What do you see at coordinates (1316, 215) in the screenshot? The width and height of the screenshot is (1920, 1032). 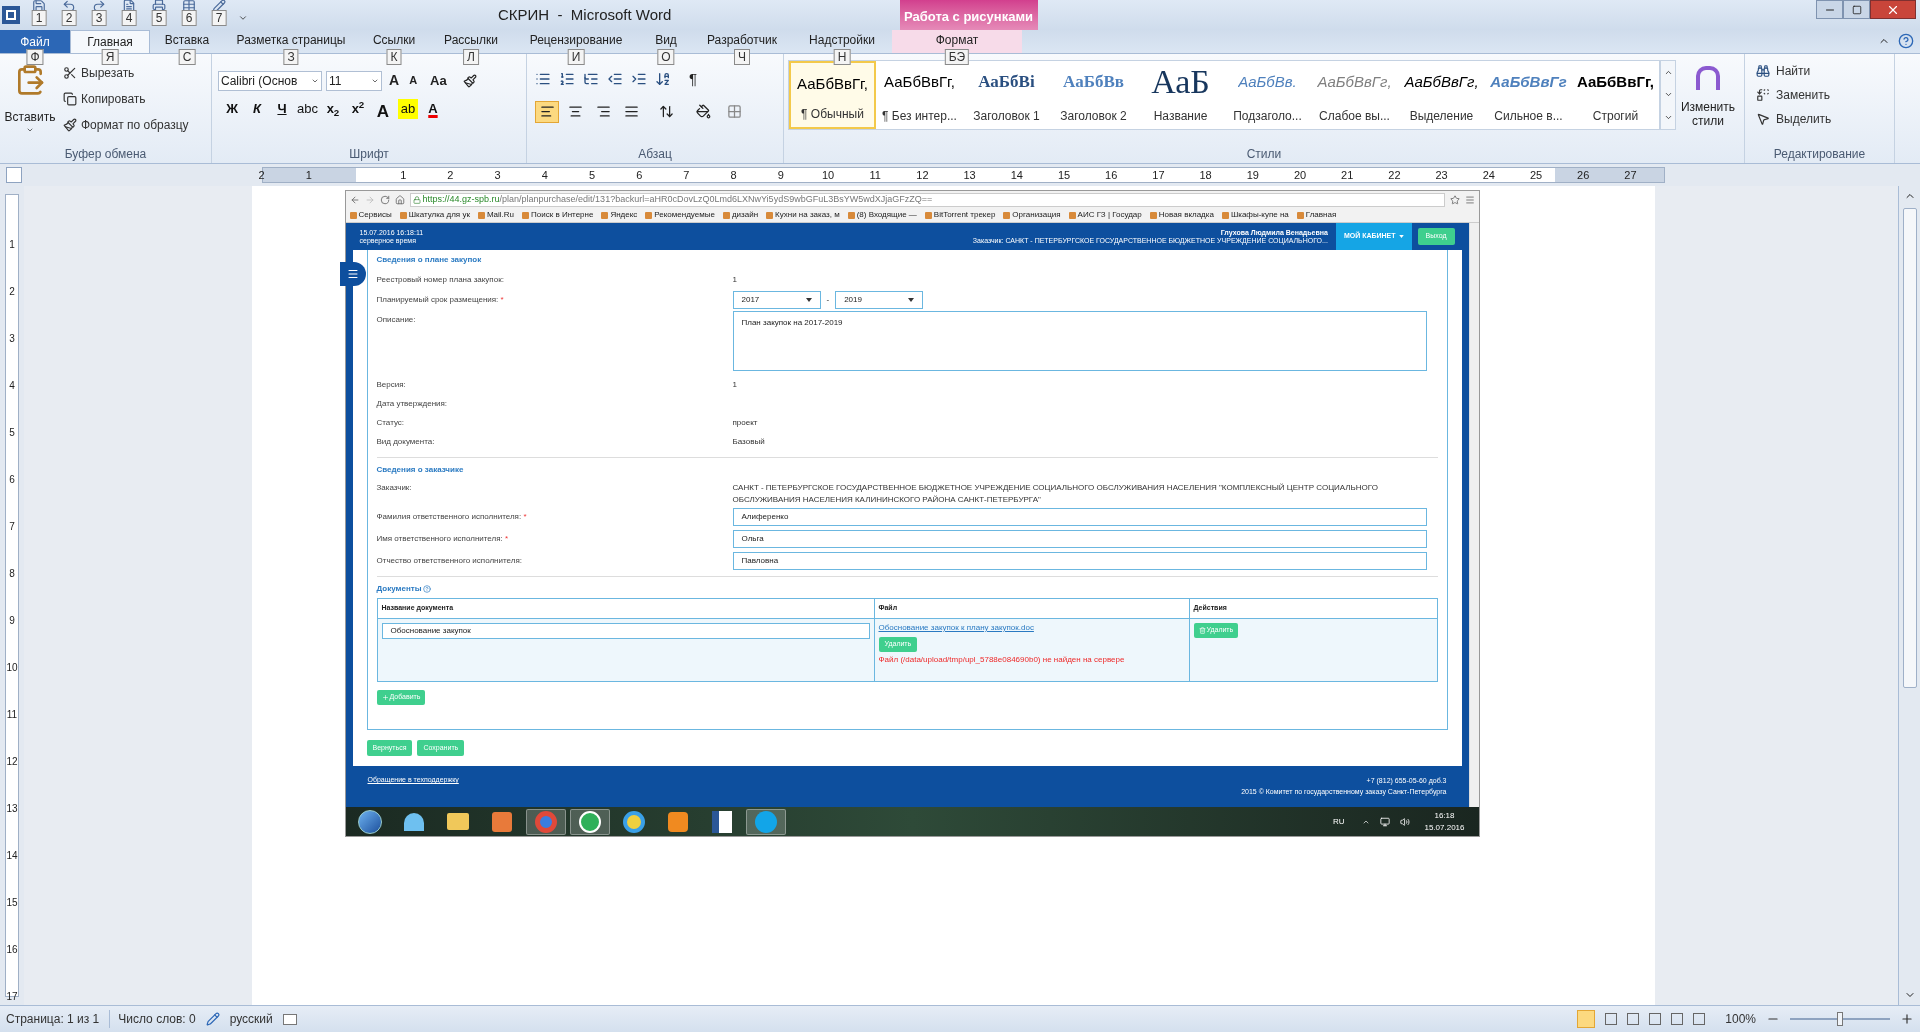 I see `bookmark-item: Главная` at bounding box center [1316, 215].